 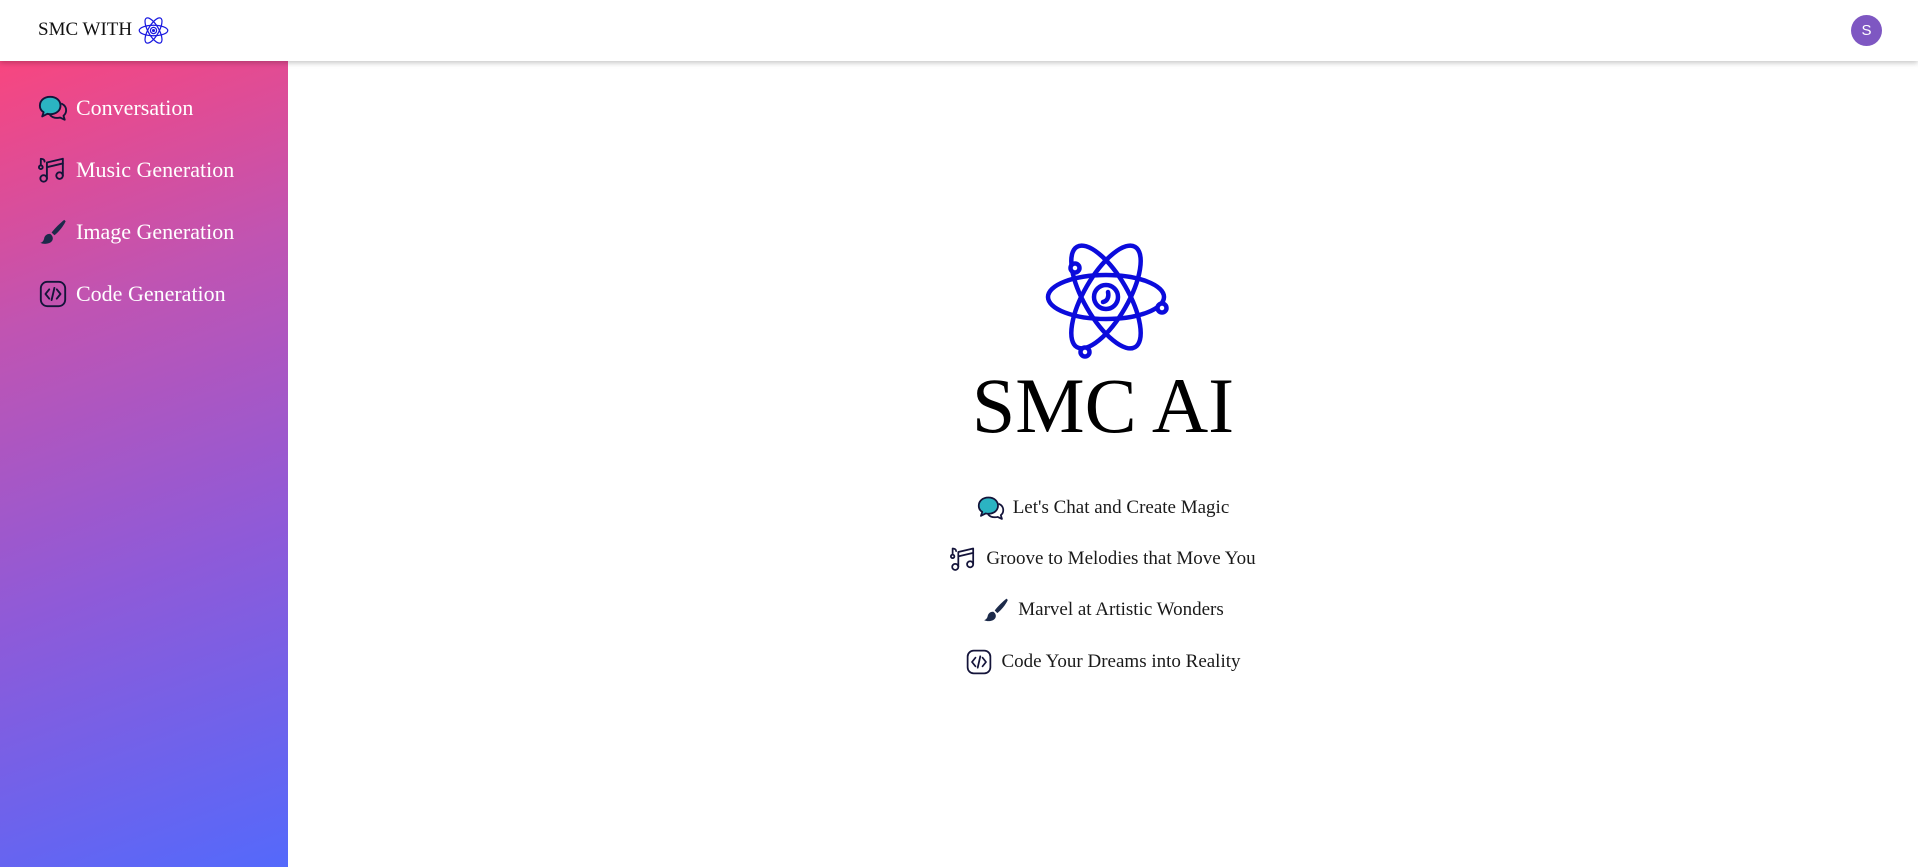 I want to click on sidebar-item-code-generation: Code Generation, so click(x=132, y=294).